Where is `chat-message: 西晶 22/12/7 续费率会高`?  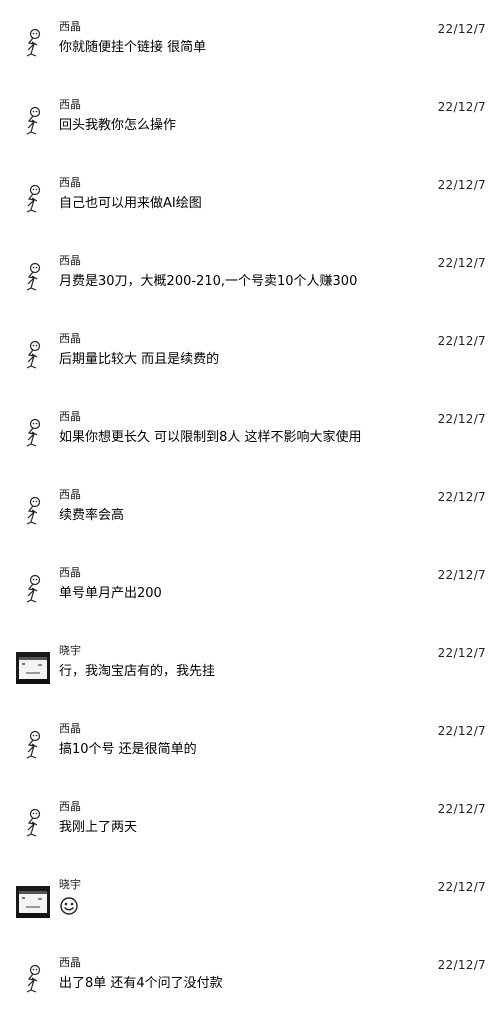
chat-message: 西晶 22/12/7 续费率会高 is located at coordinates (251, 518).